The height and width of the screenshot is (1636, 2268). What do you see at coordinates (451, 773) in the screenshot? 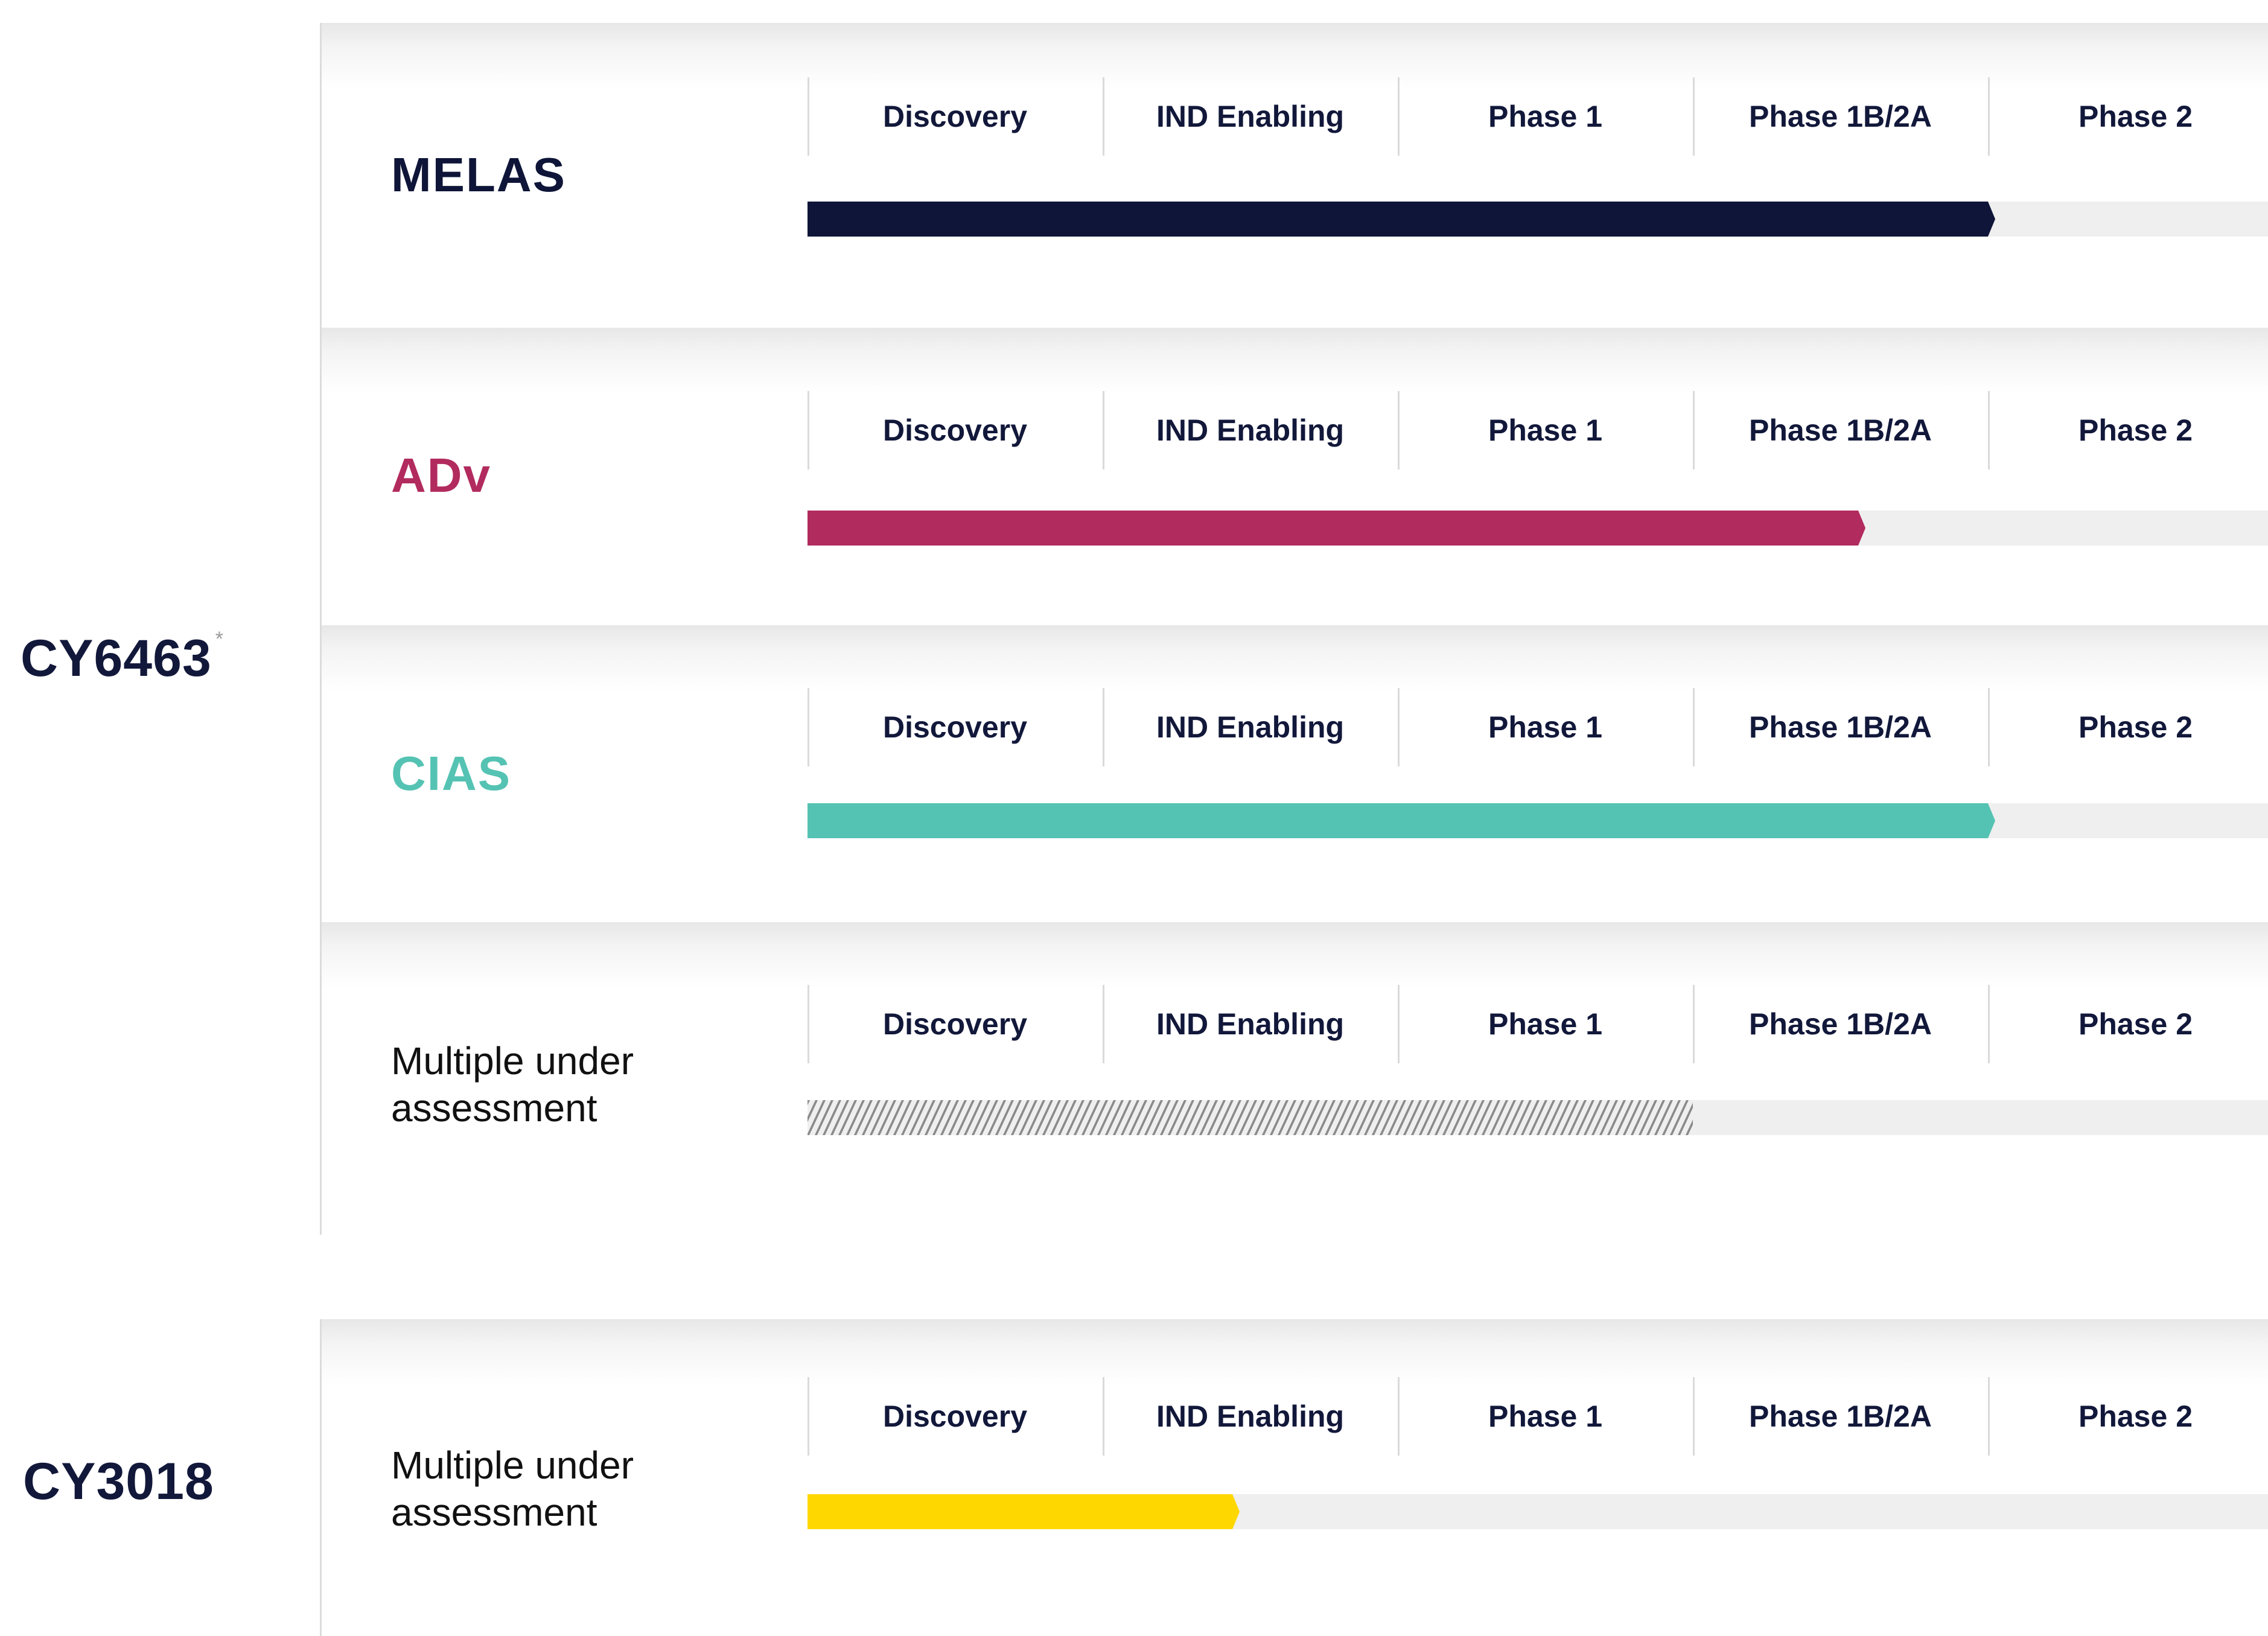
I see `indication-label: CIAS` at bounding box center [451, 773].